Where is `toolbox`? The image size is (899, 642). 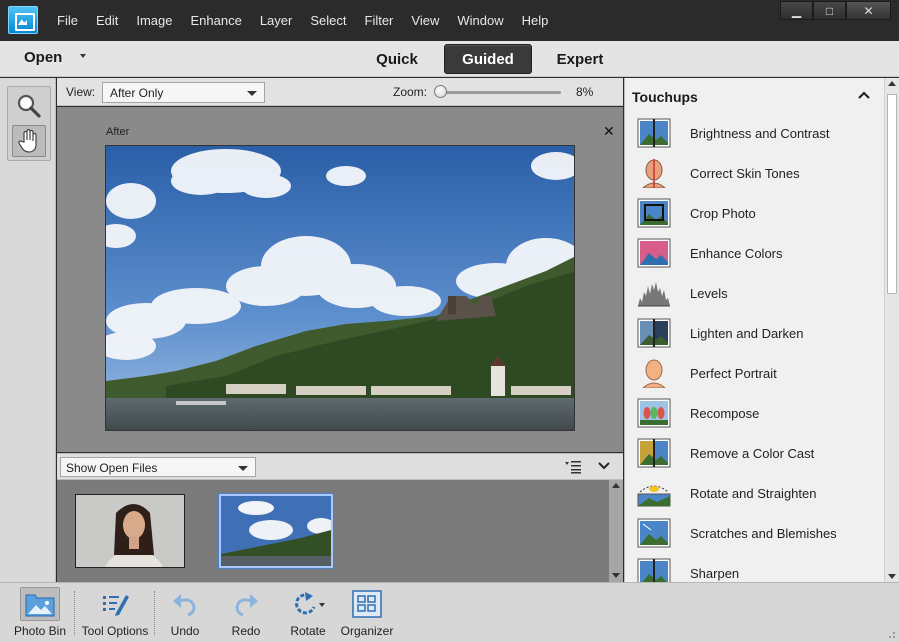
toolbox is located at coordinates (28, 330).